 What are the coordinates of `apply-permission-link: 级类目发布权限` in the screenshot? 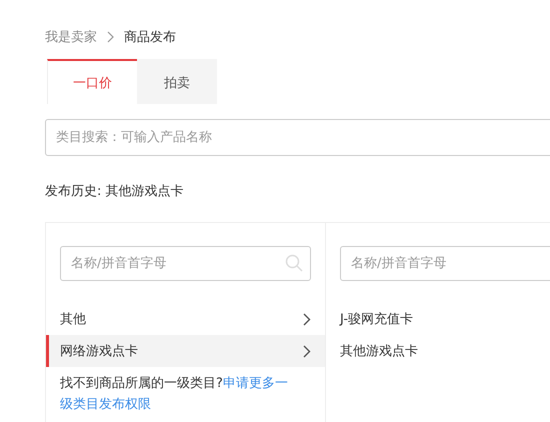 It's located at (105, 404).